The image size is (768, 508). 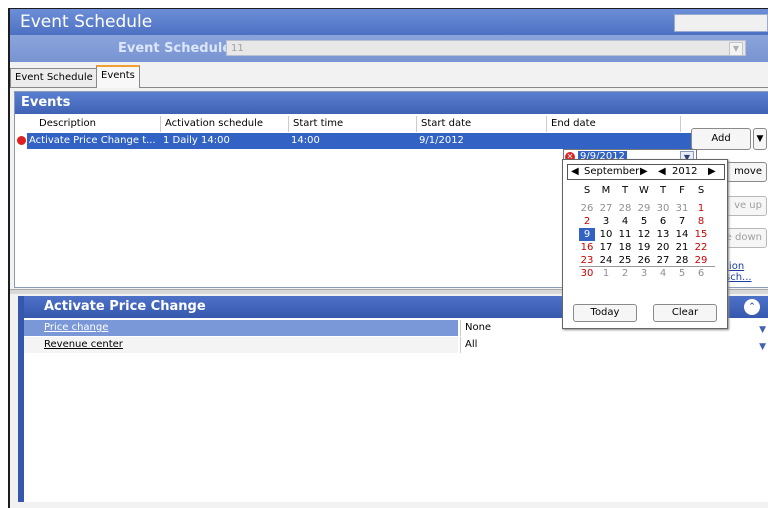 I want to click on cell-activation-schedule: 1 Daily 14:00, so click(x=196, y=140).